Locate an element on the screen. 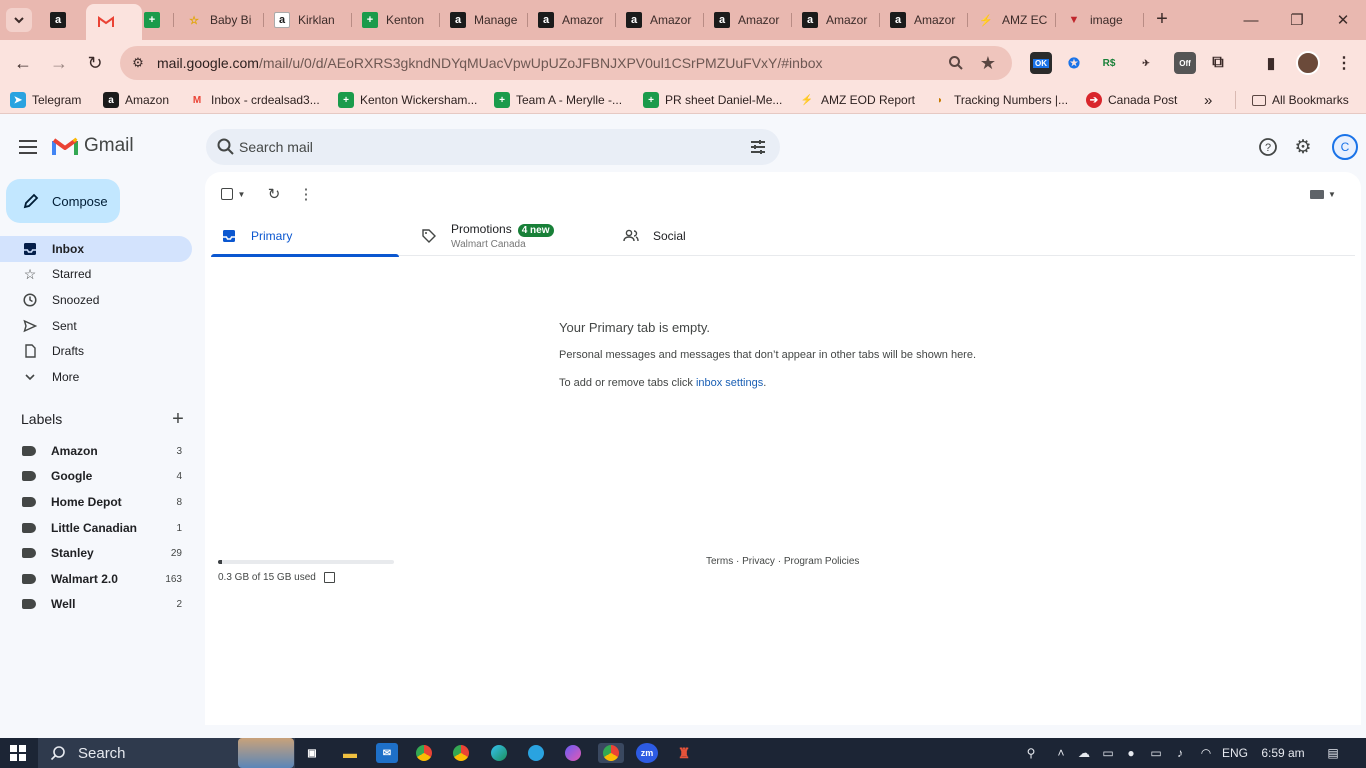  microphone-icon: ● is located at coordinates (1131, 753).